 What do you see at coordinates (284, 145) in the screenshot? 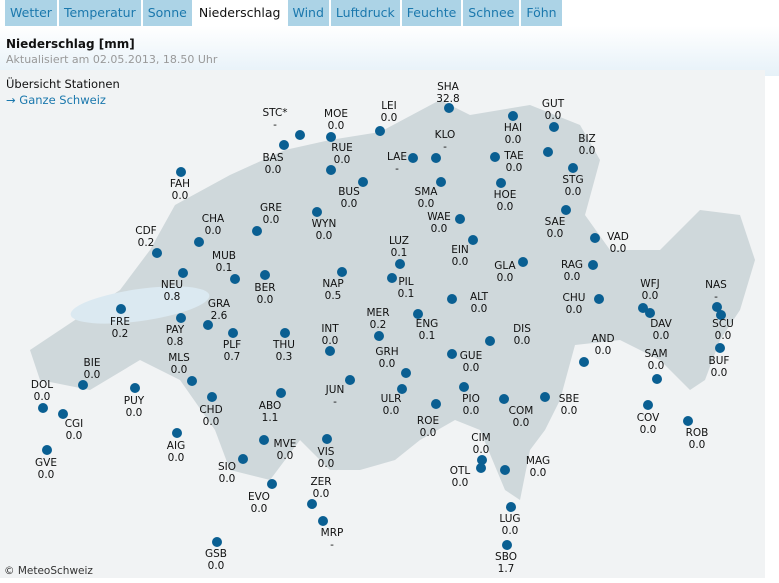
I see `station-marker-bas` at bounding box center [284, 145].